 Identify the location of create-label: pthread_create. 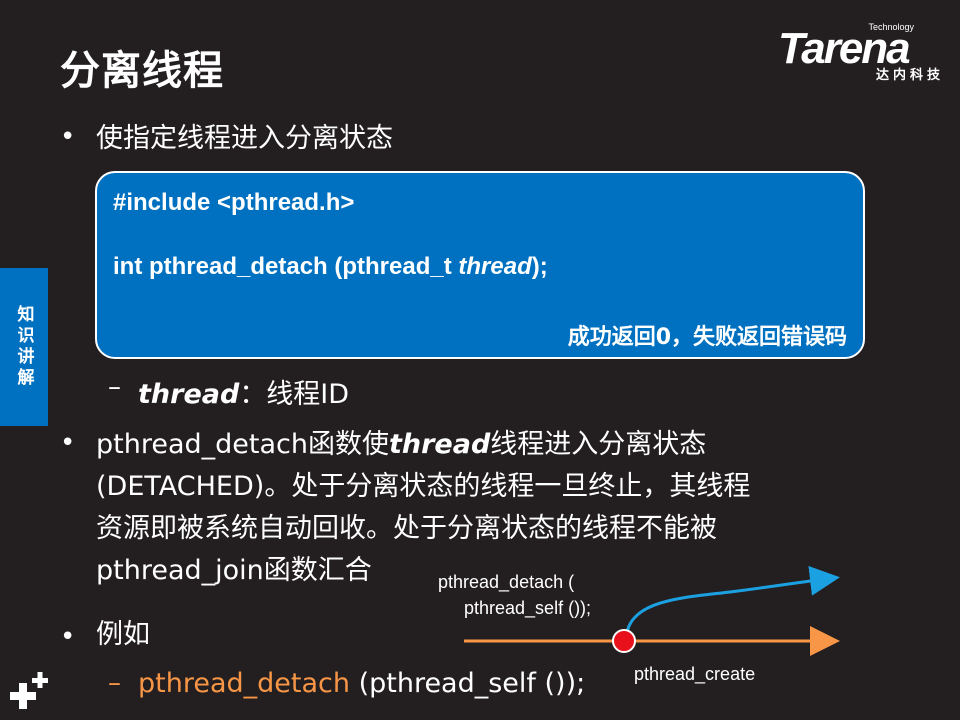
(695, 674).